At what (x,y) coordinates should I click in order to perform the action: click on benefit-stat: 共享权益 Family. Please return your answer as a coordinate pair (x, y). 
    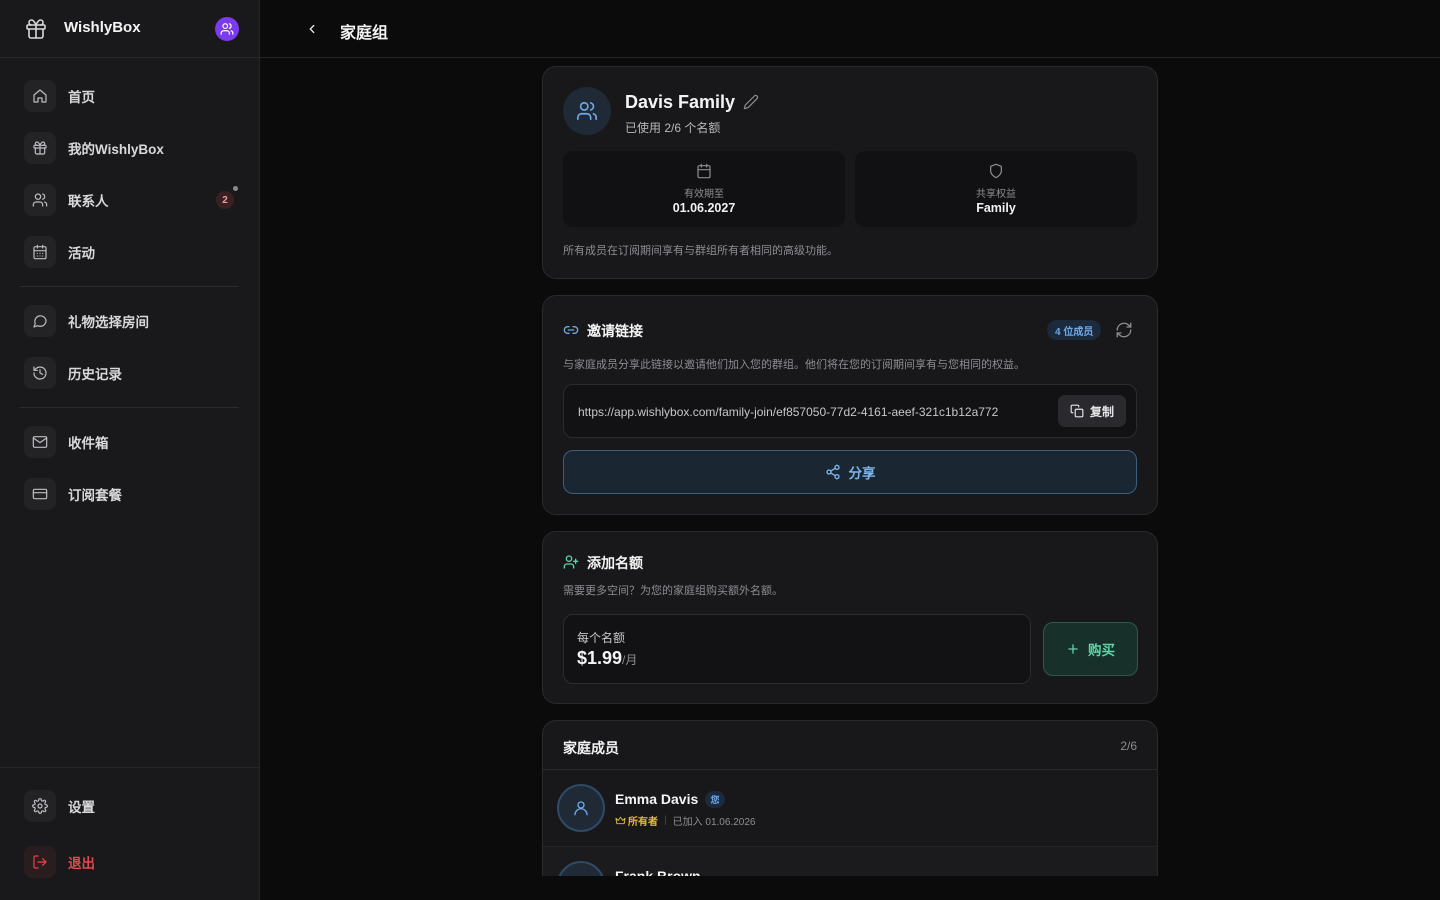
    Looking at the image, I should click on (996, 189).